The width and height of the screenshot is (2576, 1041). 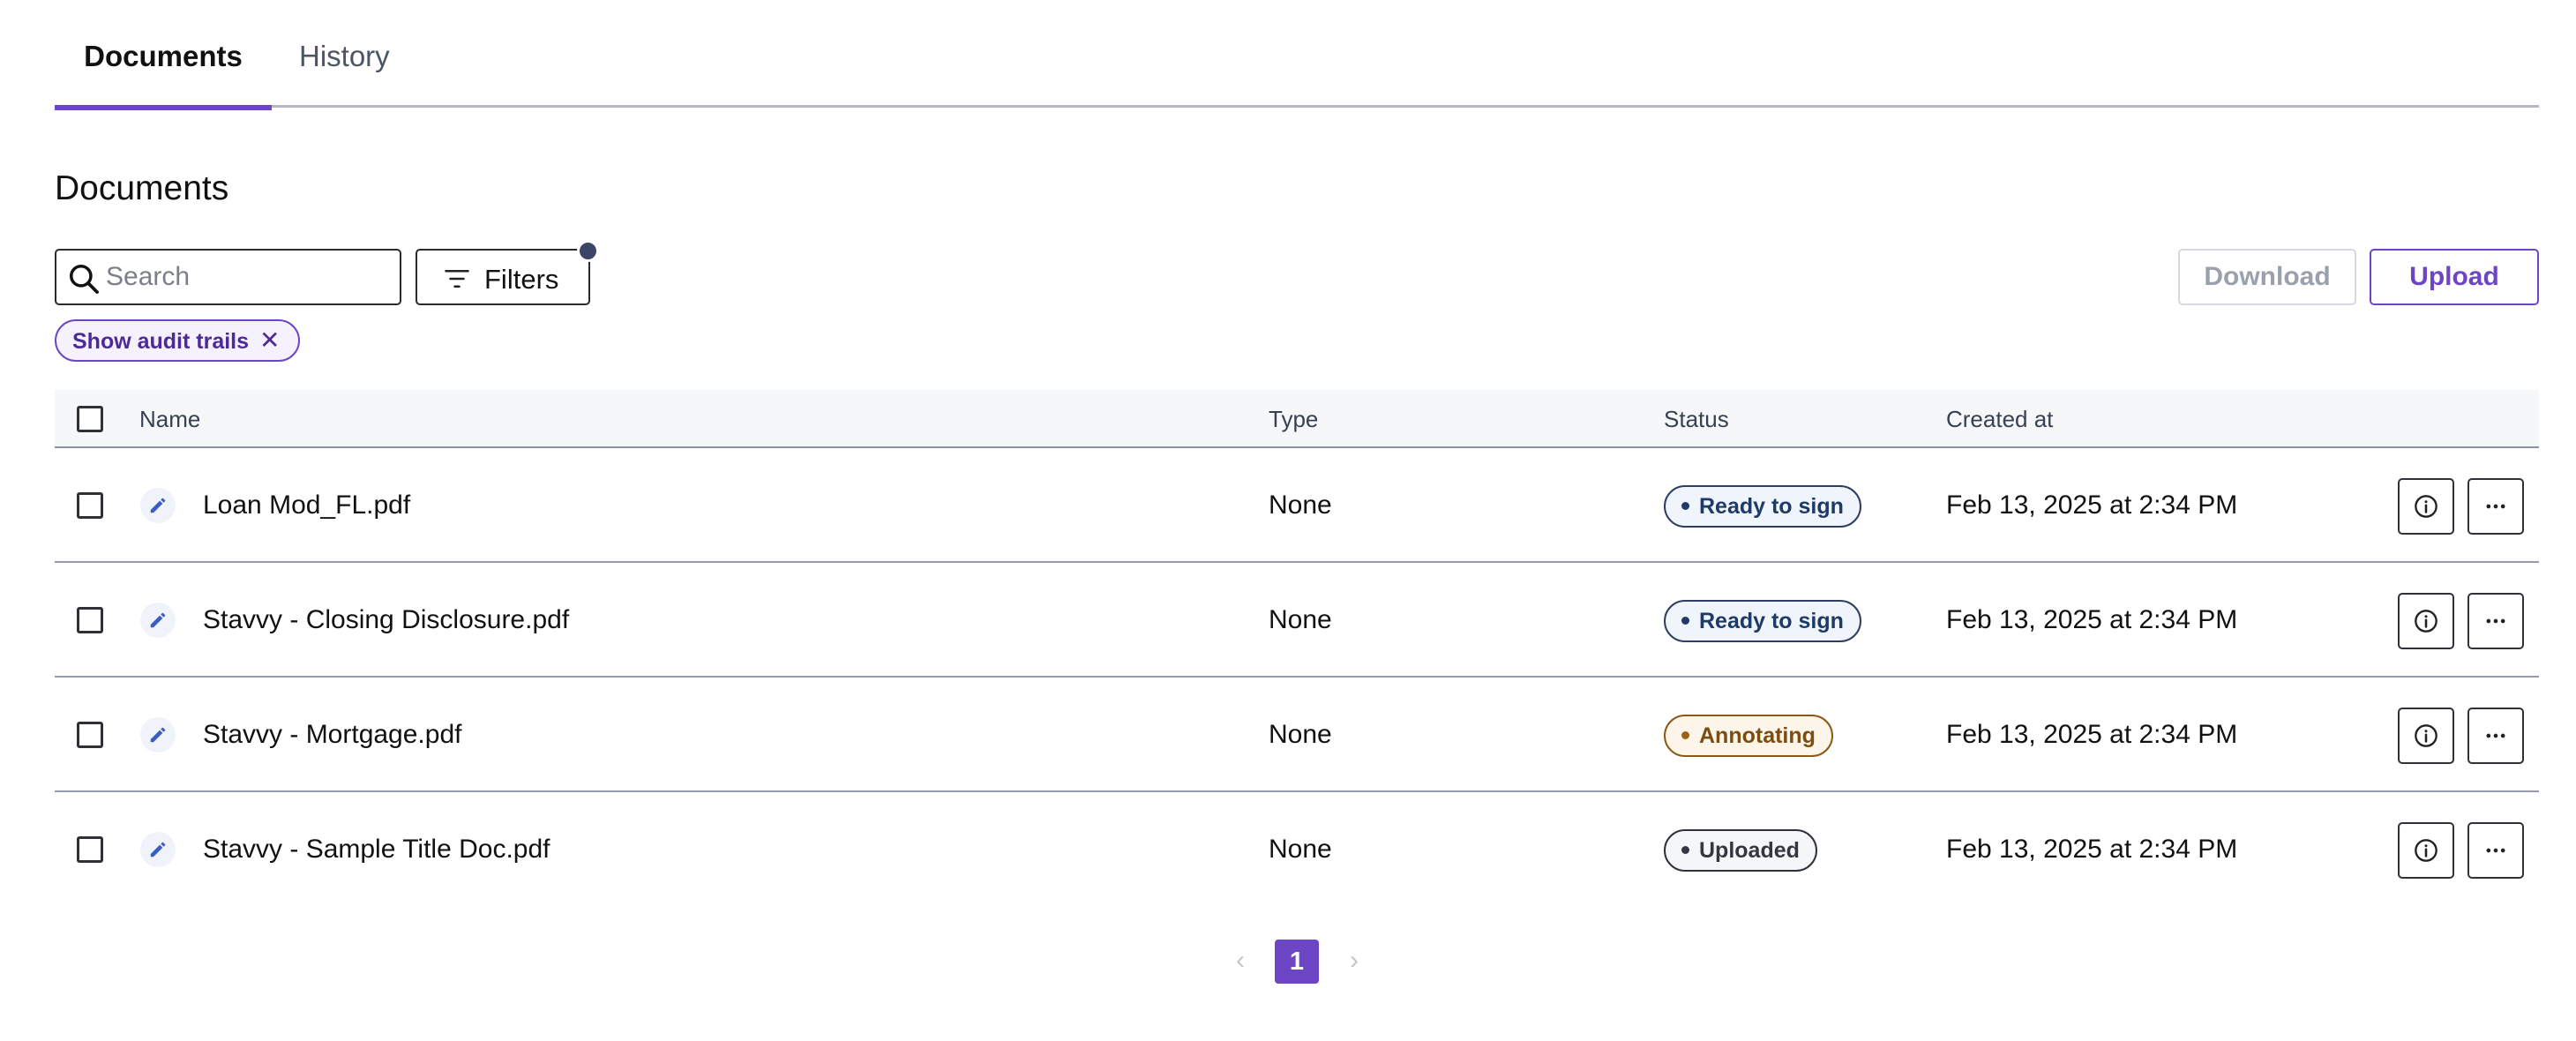 I want to click on filters-button: Filters, so click(x=503, y=277).